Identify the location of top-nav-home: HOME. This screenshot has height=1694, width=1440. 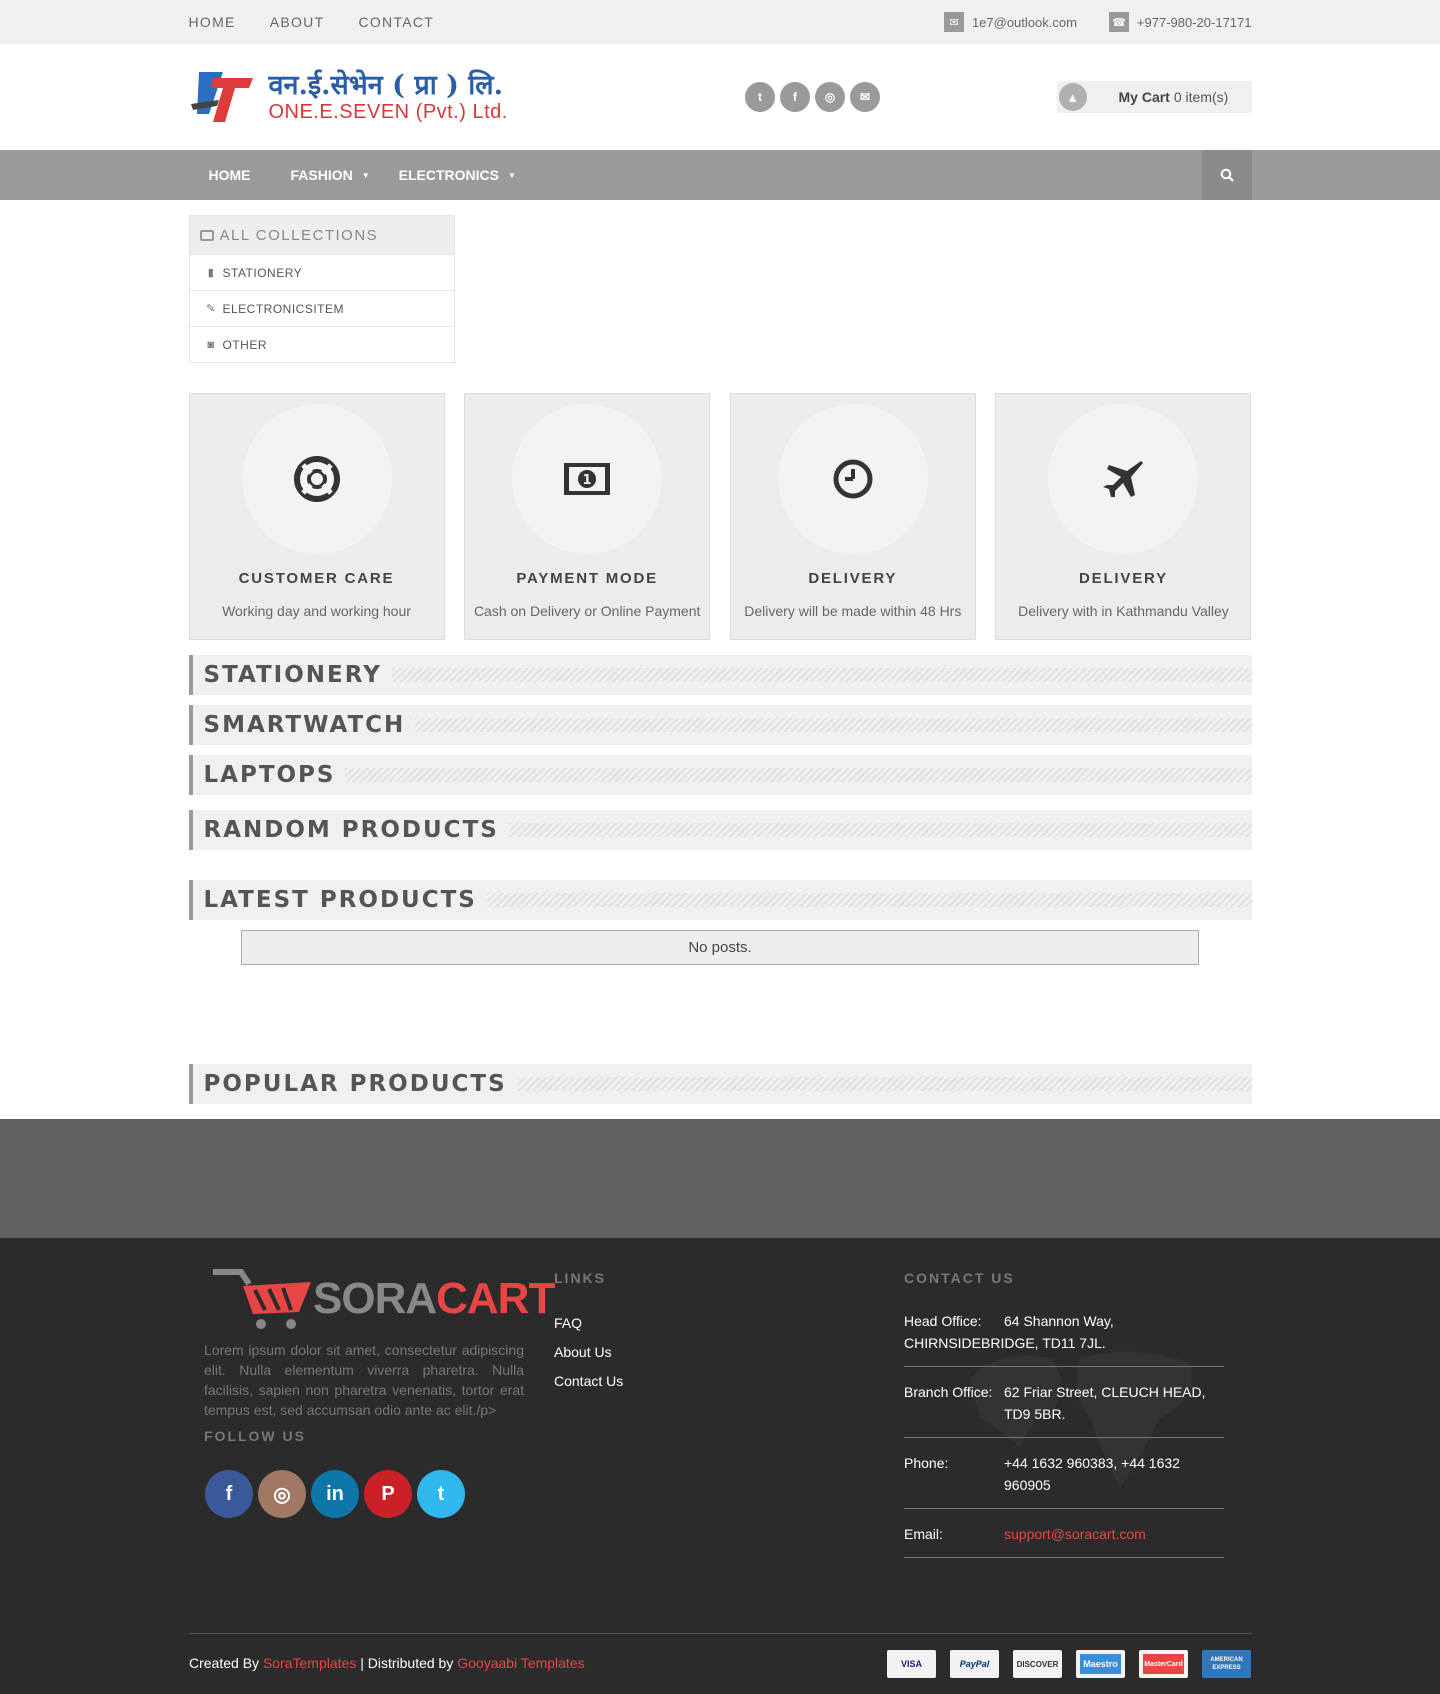
(212, 22).